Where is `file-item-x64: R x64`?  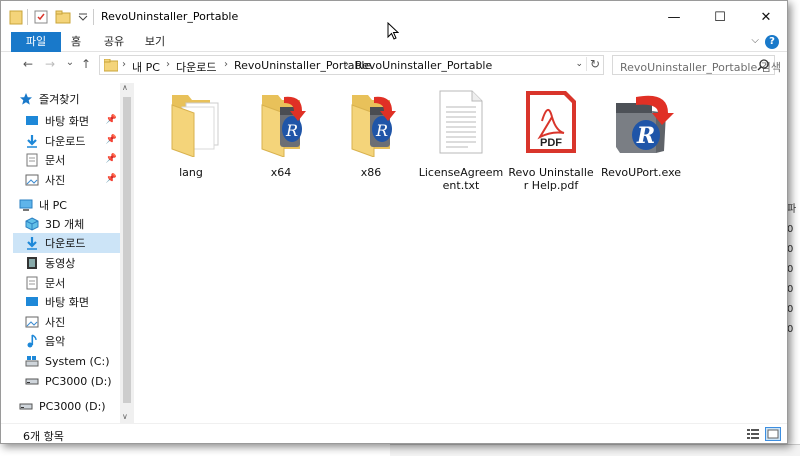
file-item-x64: R x64 is located at coordinates (281, 142).